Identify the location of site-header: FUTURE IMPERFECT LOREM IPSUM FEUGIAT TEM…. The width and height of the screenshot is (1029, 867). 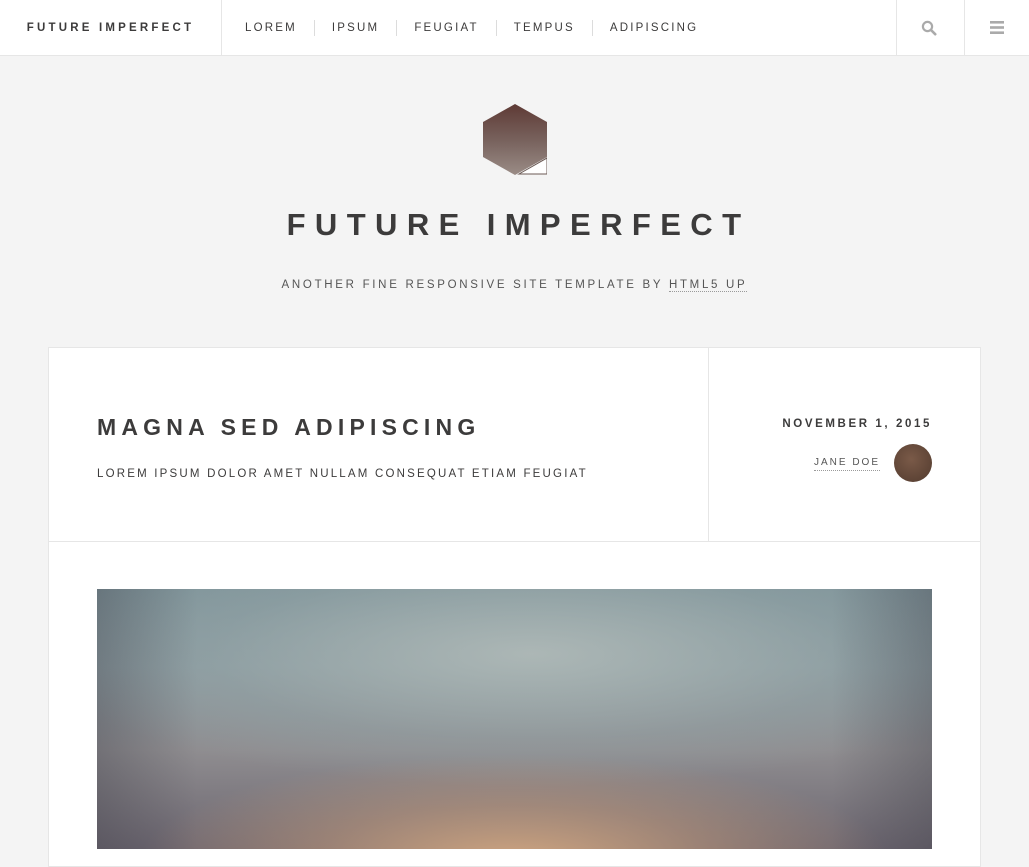
(514, 28).